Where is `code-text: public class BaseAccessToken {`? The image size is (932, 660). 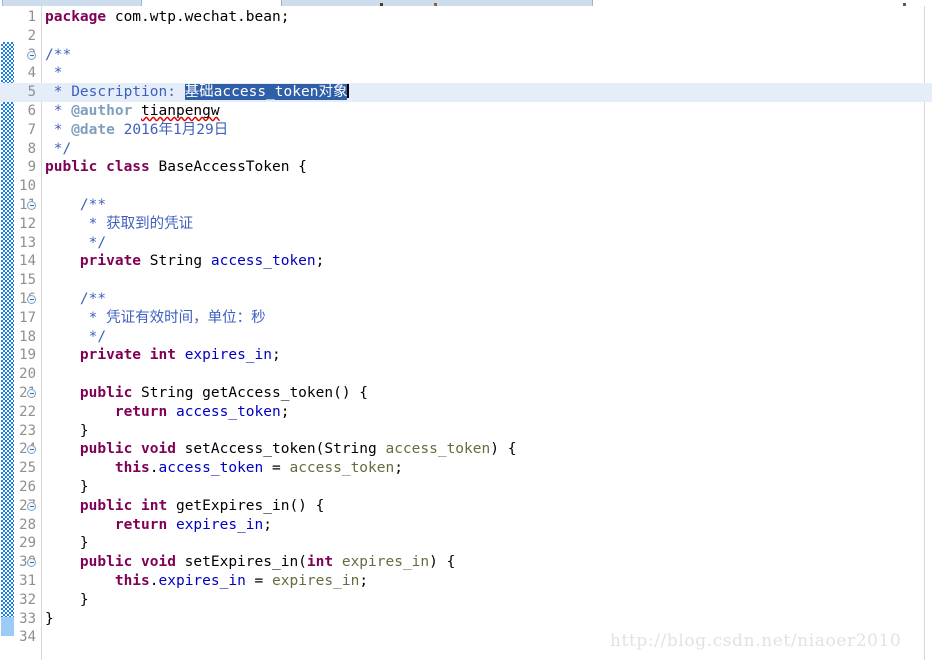 code-text: public class BaseAccessToken { is located at coordinates (176, 167).